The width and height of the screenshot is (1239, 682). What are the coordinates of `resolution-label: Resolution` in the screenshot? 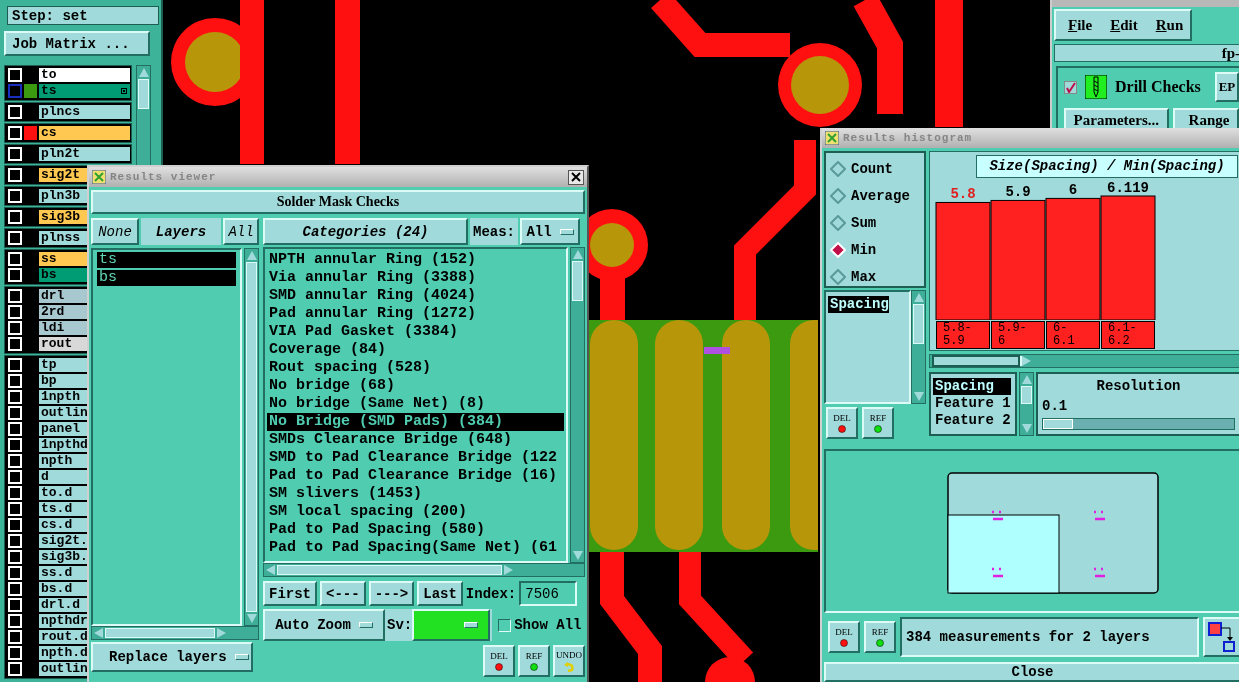 It's located at (1138, 386).